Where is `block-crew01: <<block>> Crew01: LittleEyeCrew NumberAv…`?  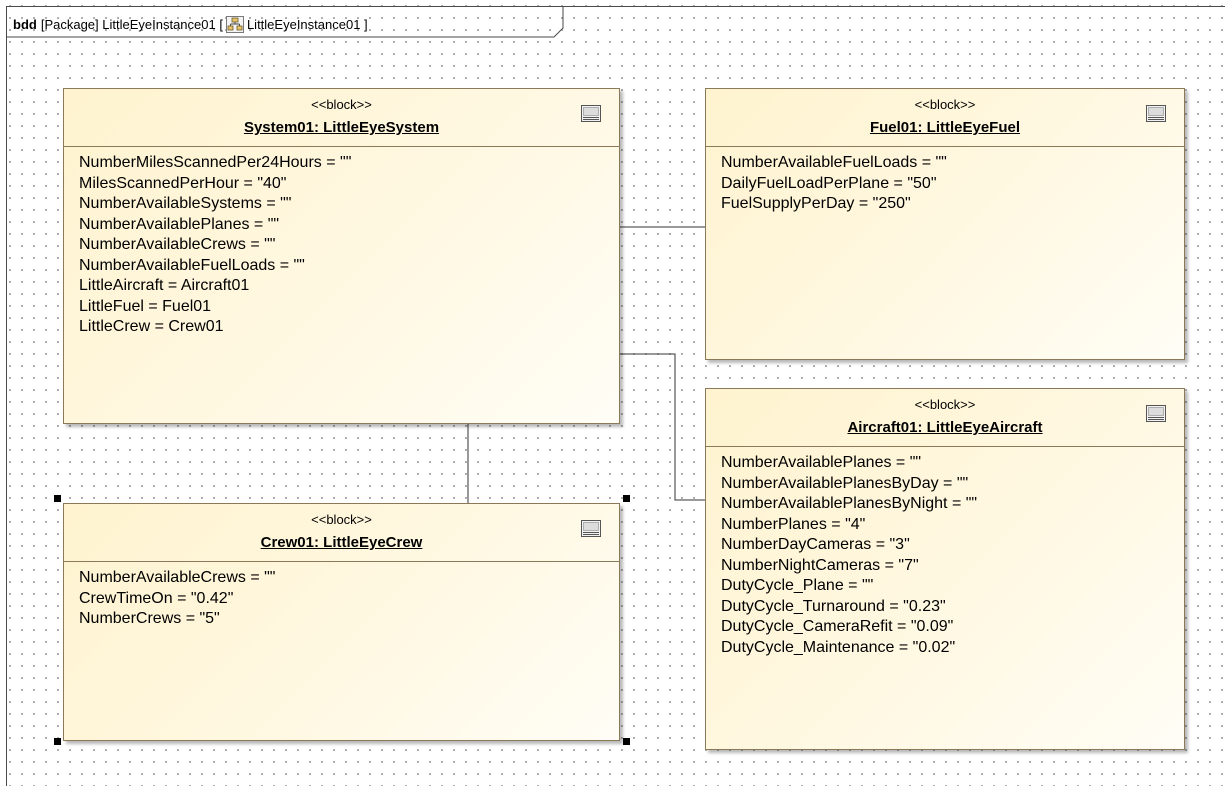 block-crew01: <<block>> Crew01: LittleEyeCrew NumberAv… is located at coordinates (341, 622).